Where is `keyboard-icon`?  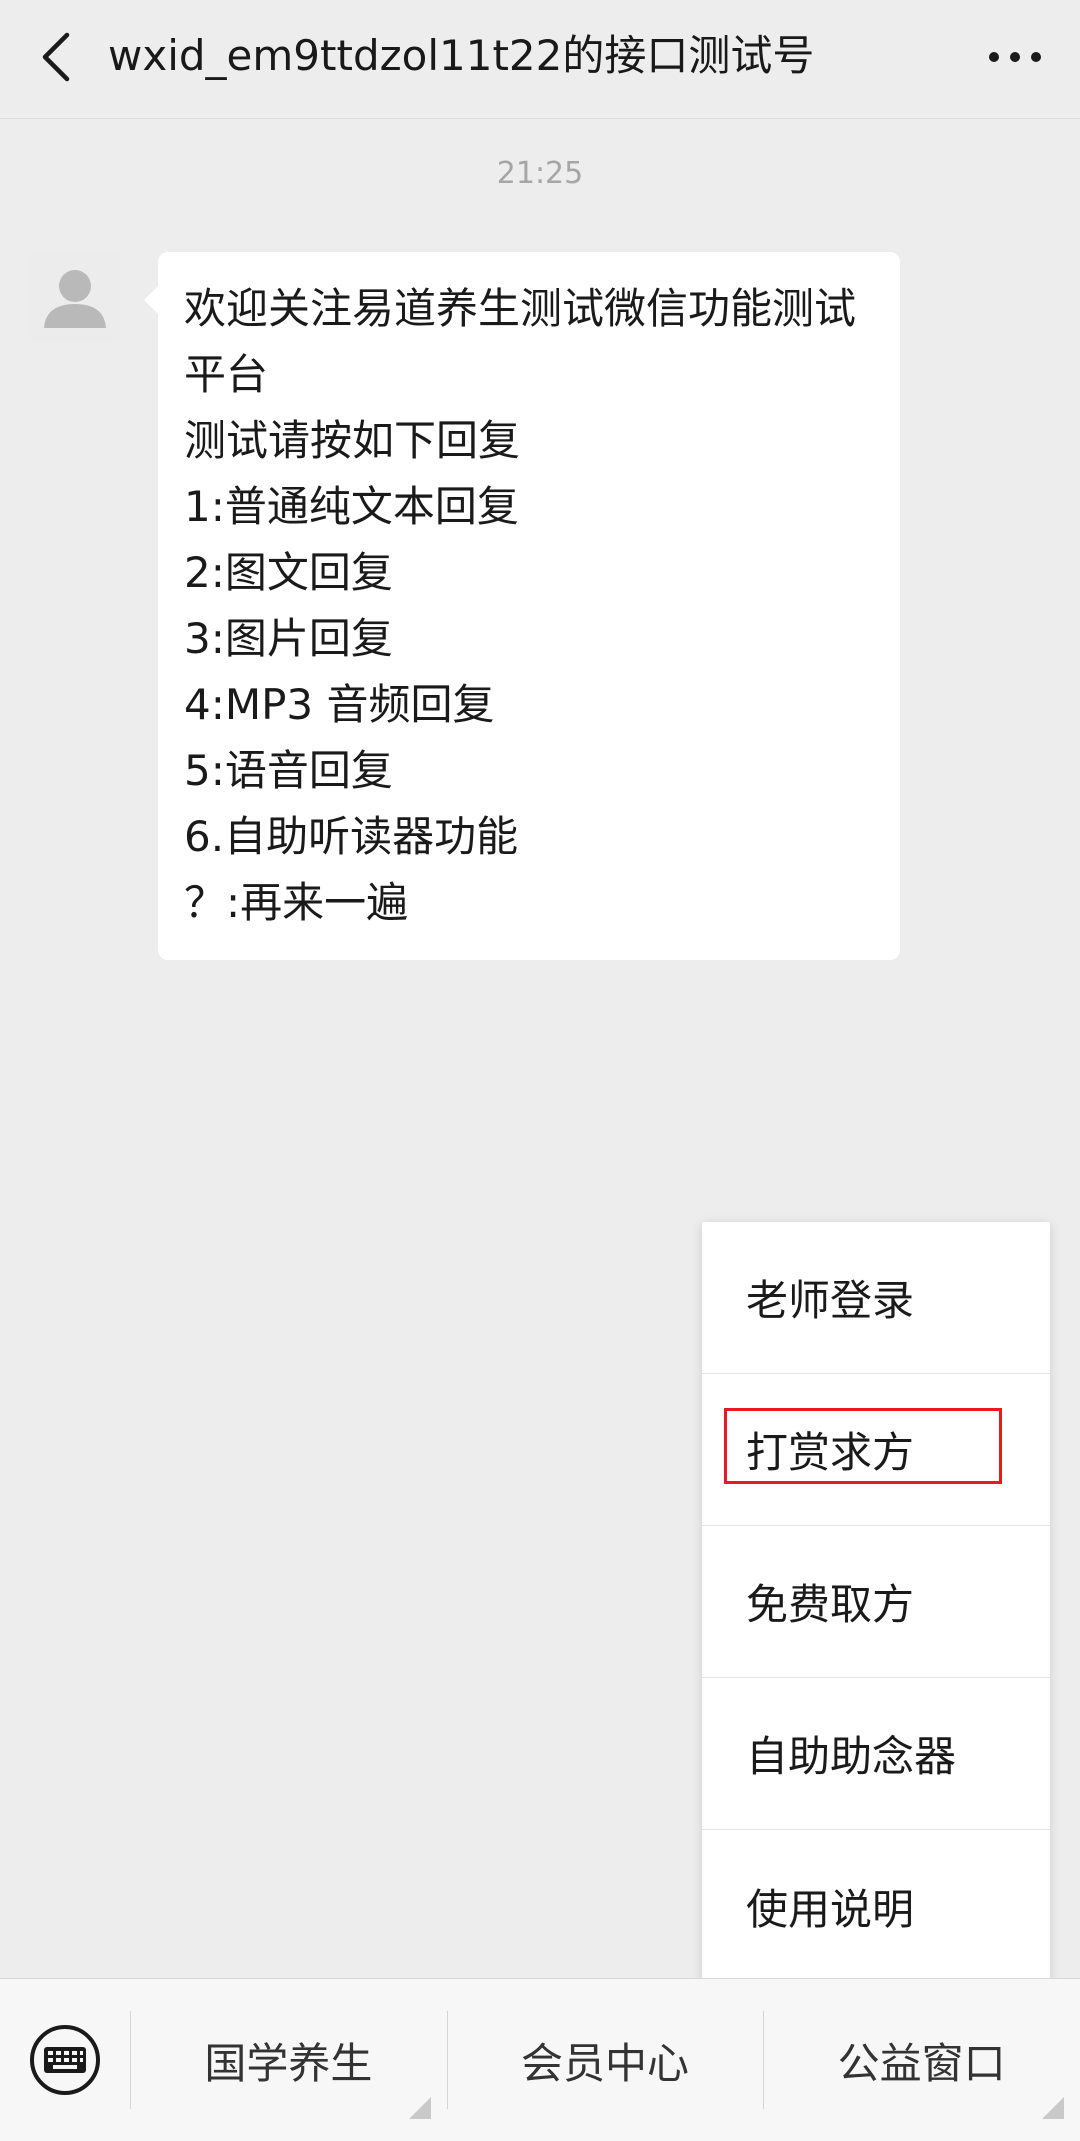
keyboard-icon is located at coordinates (65, 2060).